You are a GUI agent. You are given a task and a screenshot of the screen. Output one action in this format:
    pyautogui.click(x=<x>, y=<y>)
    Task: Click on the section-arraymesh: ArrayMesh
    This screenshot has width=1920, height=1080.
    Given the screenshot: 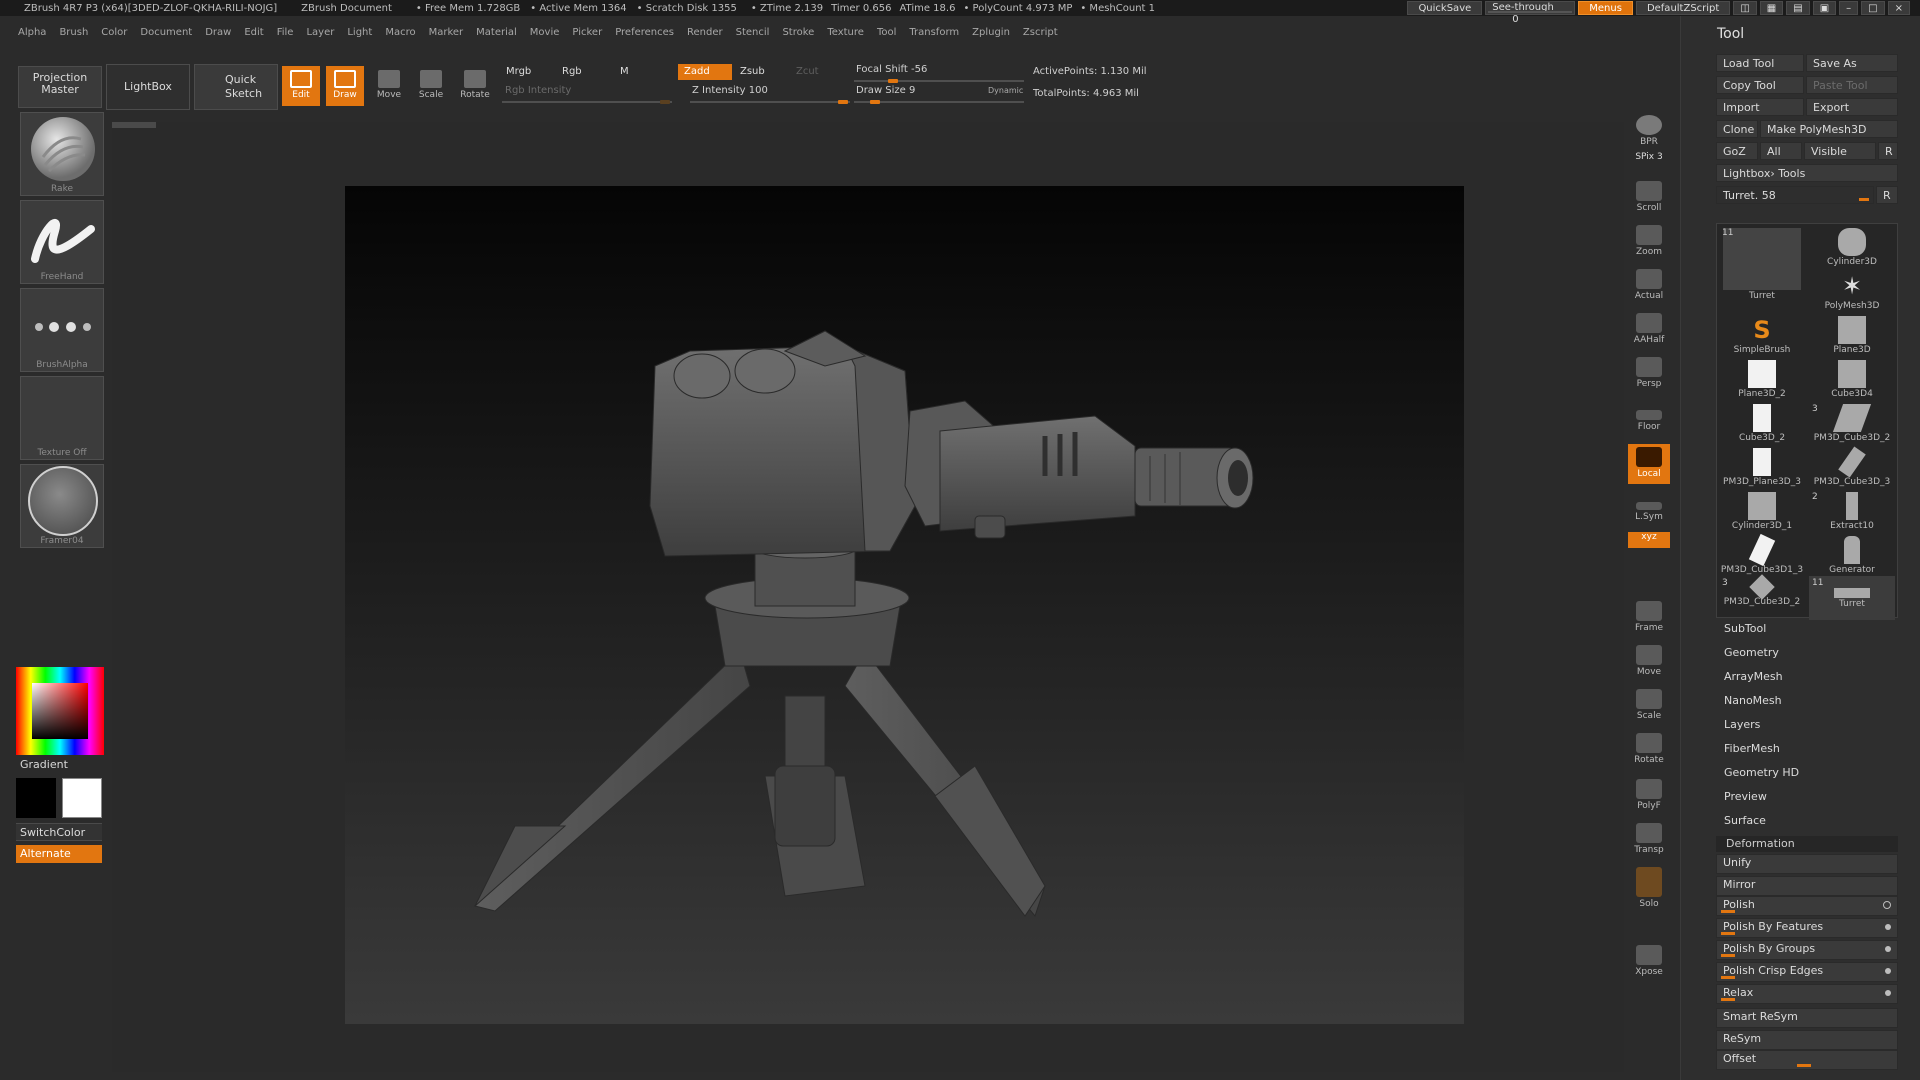 What is the action you would take?
    pyautogui.click(x=1753, y=676)
    